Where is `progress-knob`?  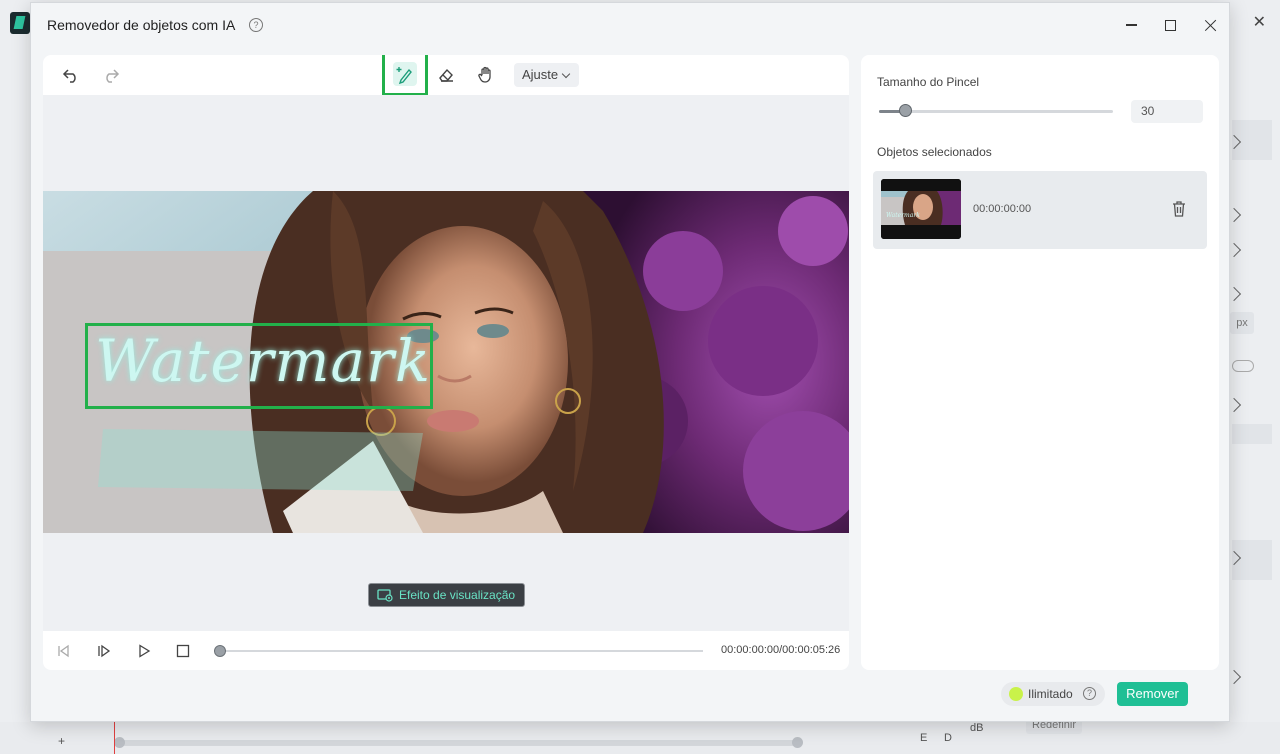 progress-knob is located at coordinates (220, 651).